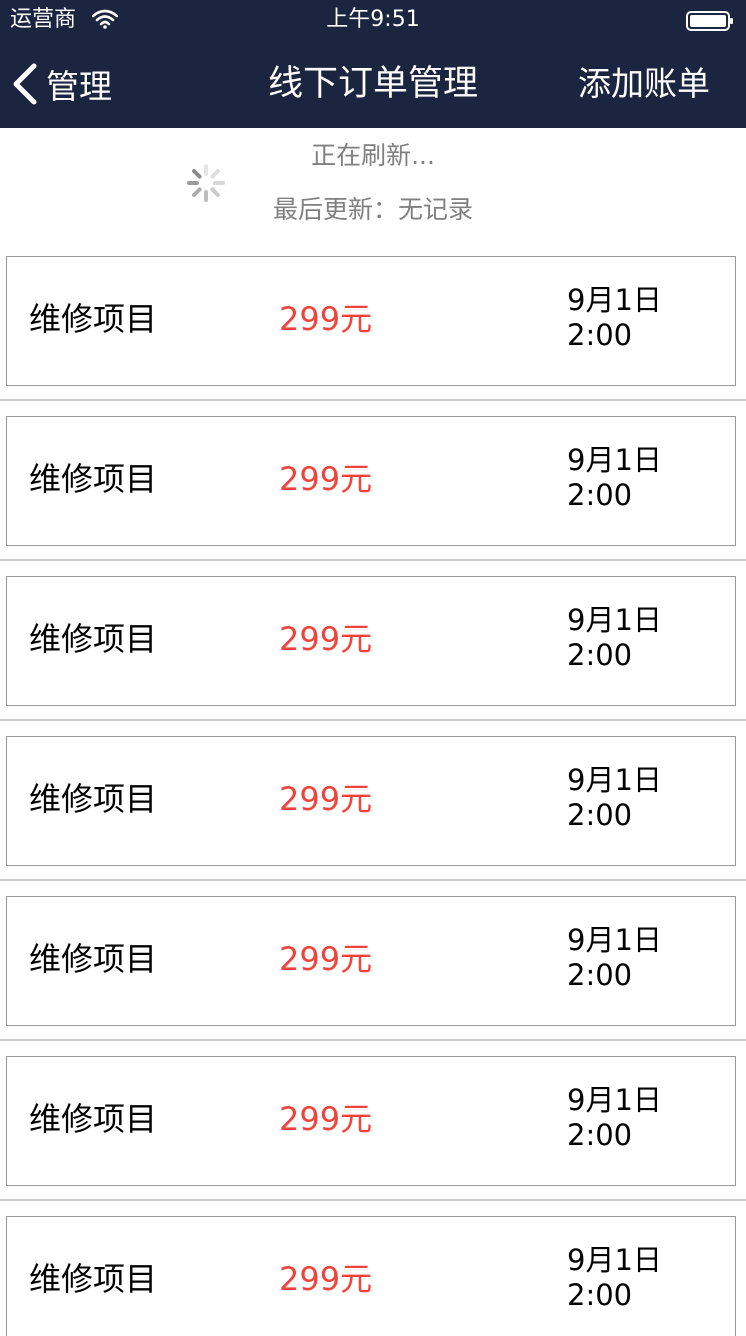  I want to click on status-bar: 运营商 上午9:51, so click(373, 20).